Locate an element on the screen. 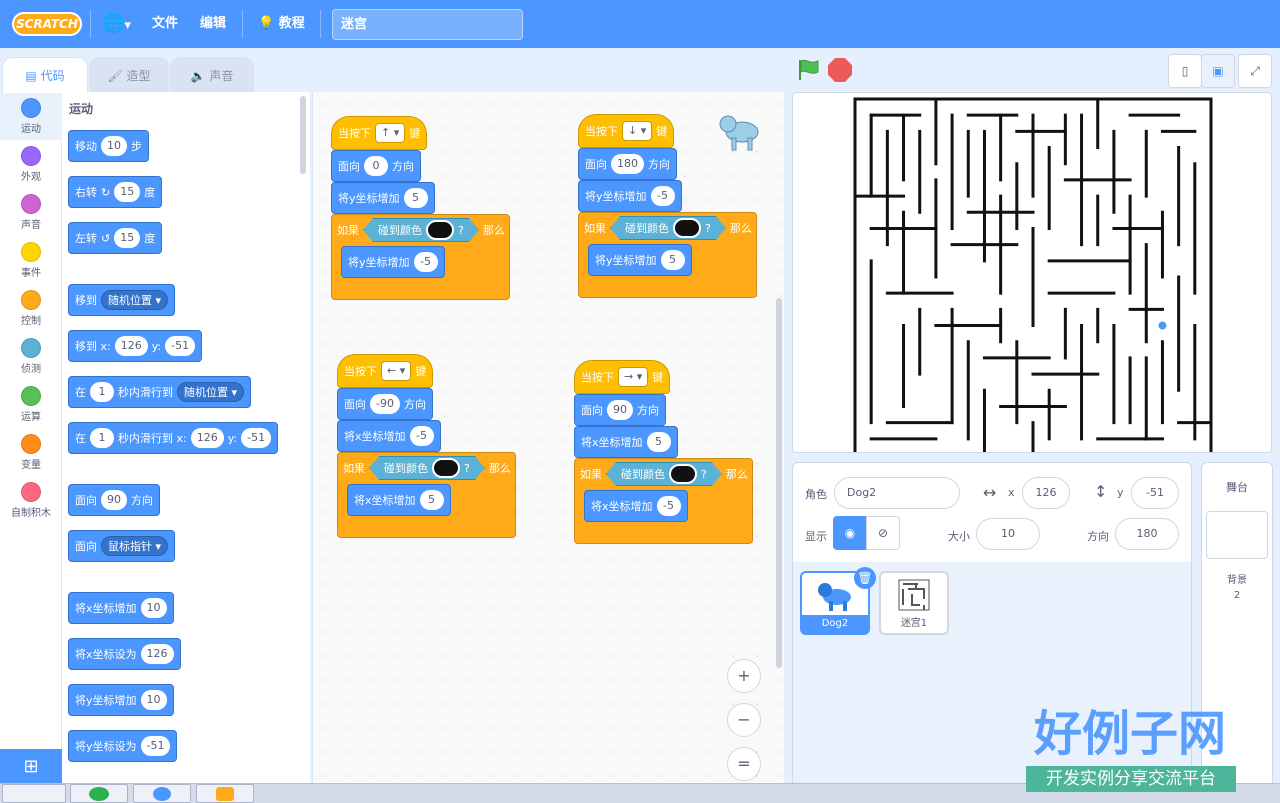 The height and width of the screenshot is (803, 1280). show-visible-toggle: ◉ is located at coordinates (850, 533).